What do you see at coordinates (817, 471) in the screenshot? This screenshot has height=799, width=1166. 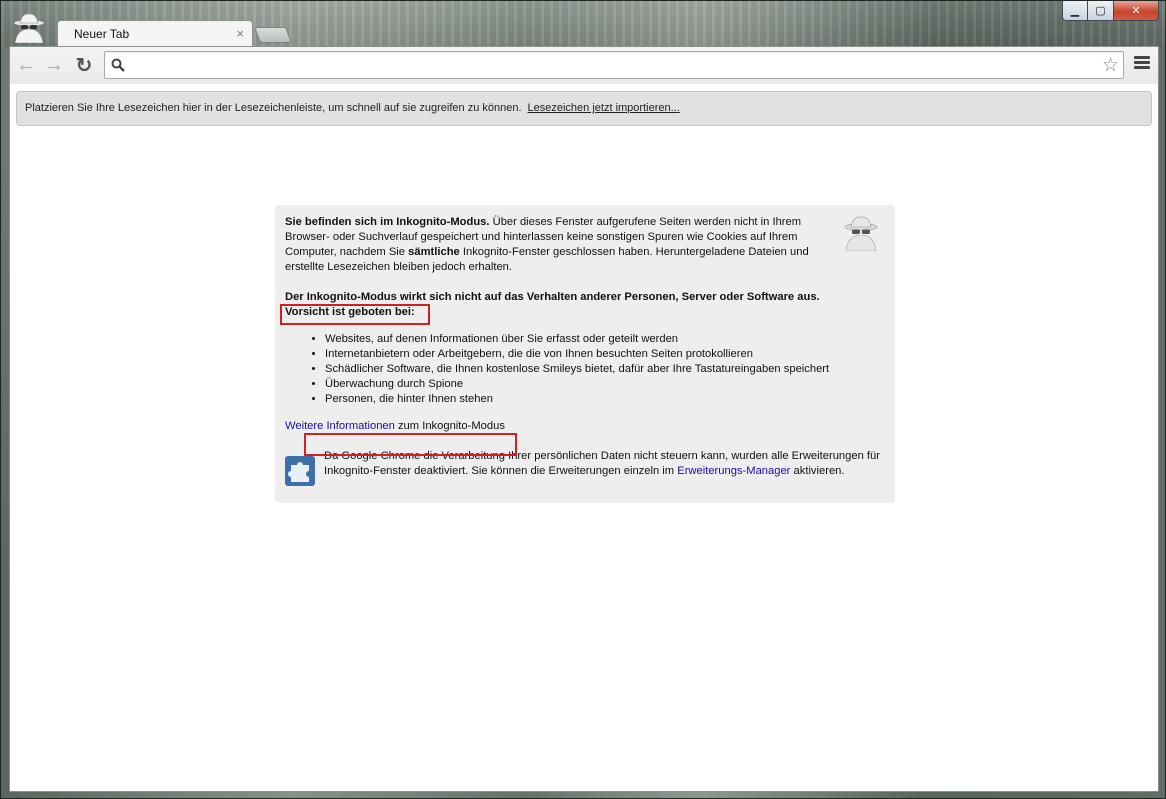 I see `ext-text-2: aktivieren.` at bounding box center [817, 471].